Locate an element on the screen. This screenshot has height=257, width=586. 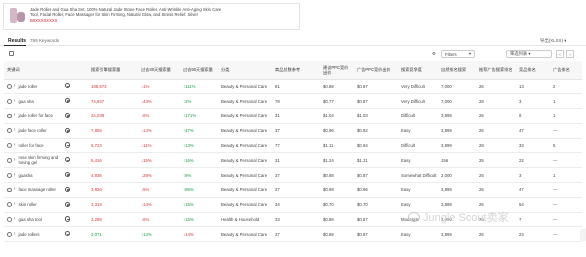
product-thumbnail is located at coordinates (17, 16).